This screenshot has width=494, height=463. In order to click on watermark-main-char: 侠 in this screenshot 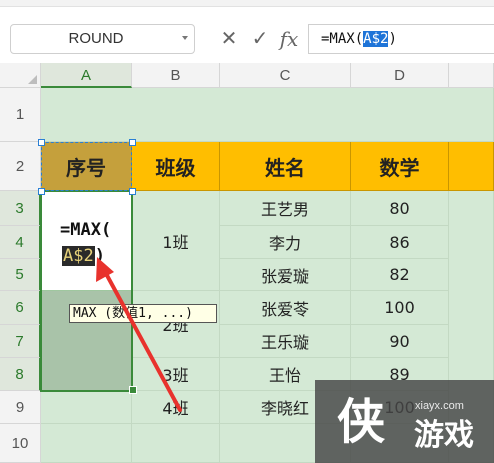, I will do `click(361, 422)`.